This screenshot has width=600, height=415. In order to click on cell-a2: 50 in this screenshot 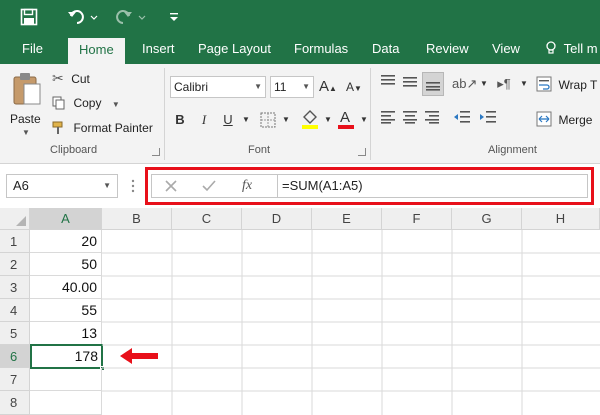, I will do `click(66, 264)`.